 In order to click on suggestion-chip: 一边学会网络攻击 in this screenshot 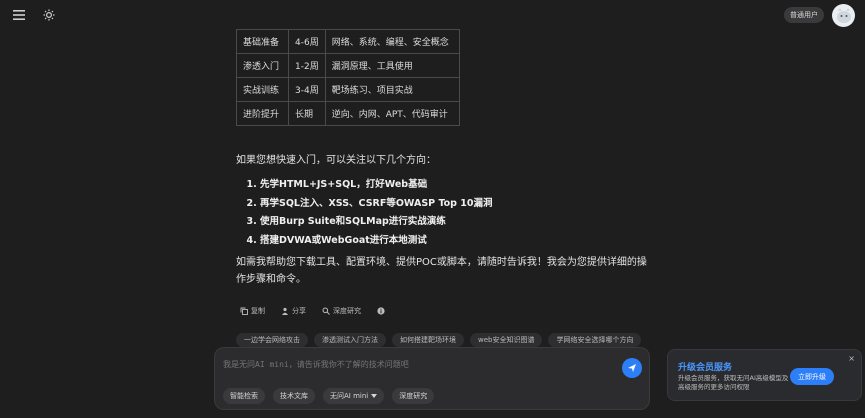, I will do `click(272, 340)`.